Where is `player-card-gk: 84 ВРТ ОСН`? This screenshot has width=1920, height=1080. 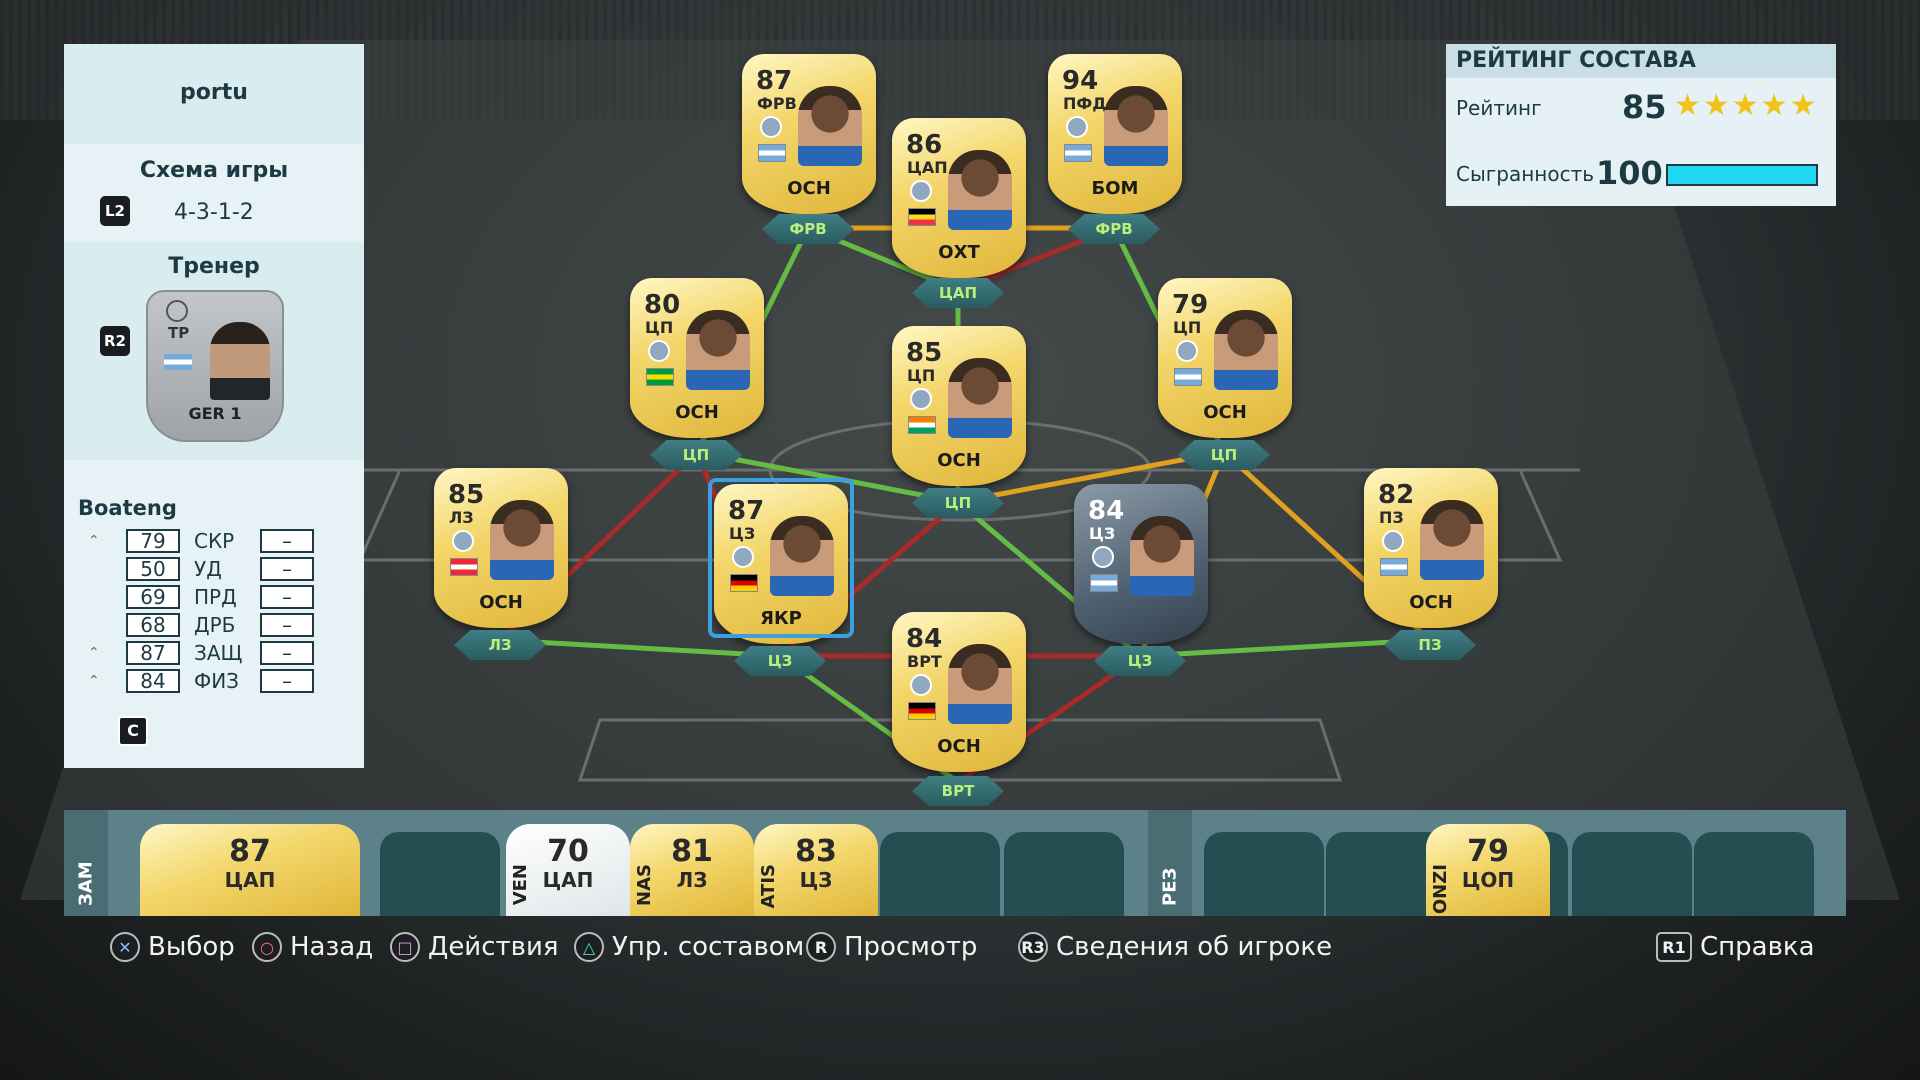 player-card-gk: 84 ВРТ ОСН is located at coordinates (959, 692).